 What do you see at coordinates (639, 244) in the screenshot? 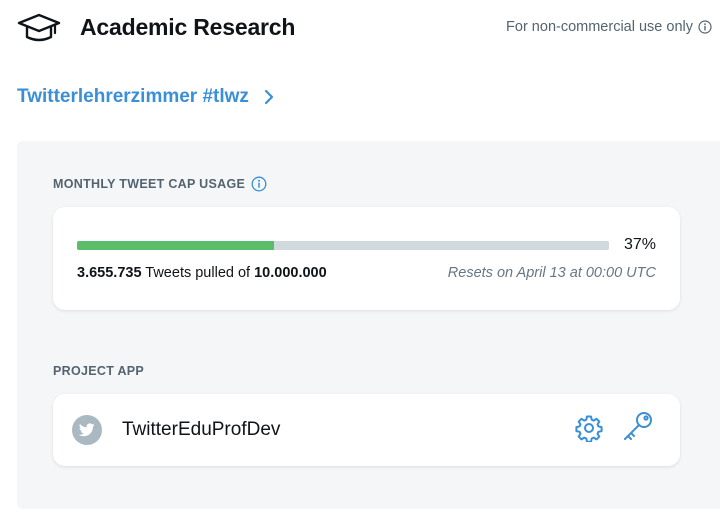
I see `usage-percent: 37%` at bounding box center [639, 244].